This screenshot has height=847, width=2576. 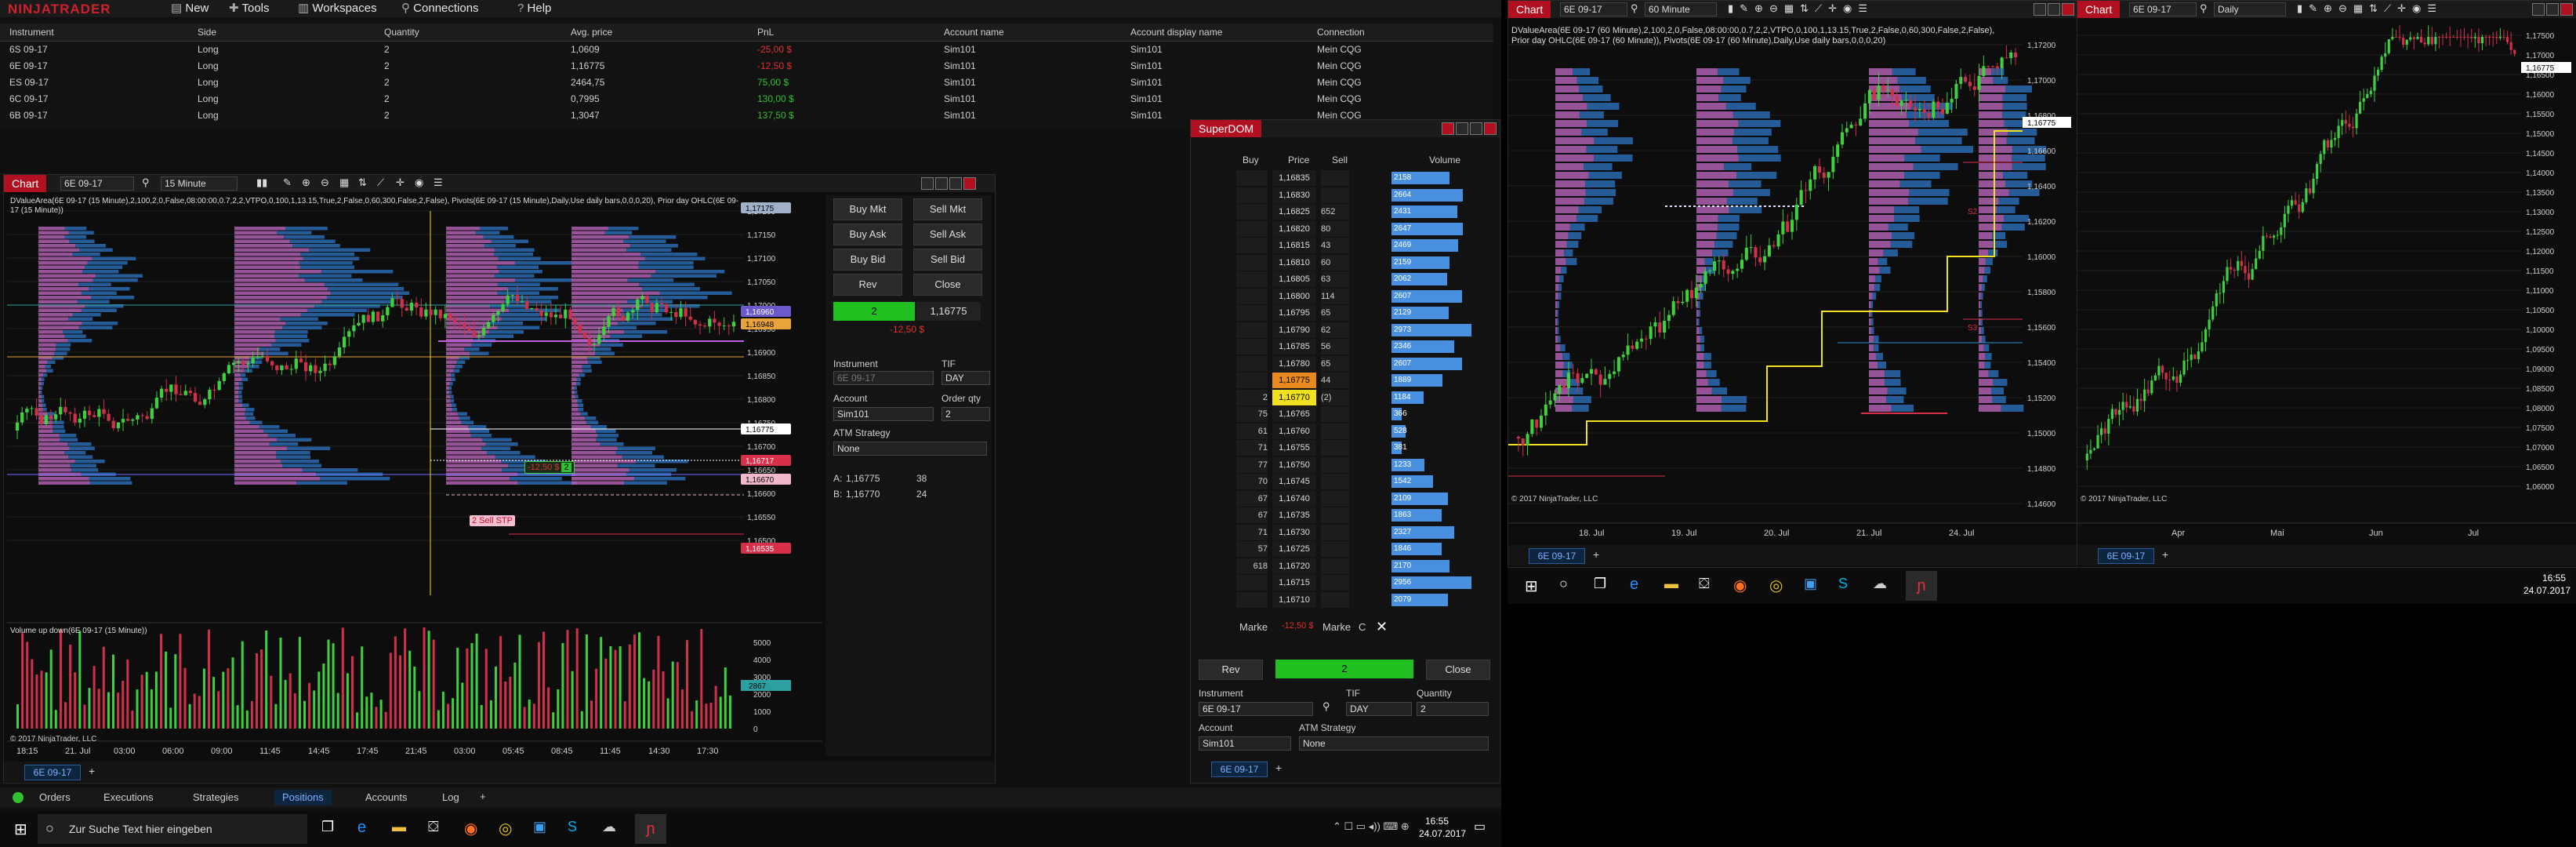 What do you see at coordinates (1335, 262) in the screenshot?
I see `dom-sell-cell: 60` at bounding box center [1335, 262].